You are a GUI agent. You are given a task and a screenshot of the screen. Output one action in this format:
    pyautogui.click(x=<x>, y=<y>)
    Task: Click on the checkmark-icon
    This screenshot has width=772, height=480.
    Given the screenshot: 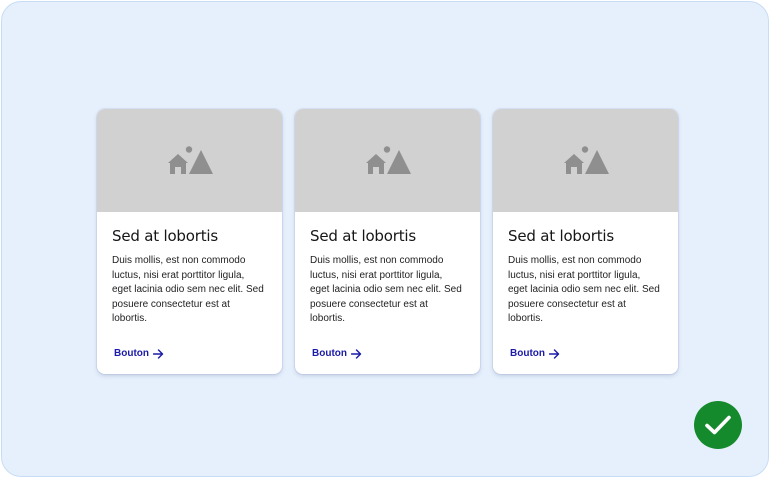 What is the action you would take?
    pyautogui.click(x=718, y=425)
    